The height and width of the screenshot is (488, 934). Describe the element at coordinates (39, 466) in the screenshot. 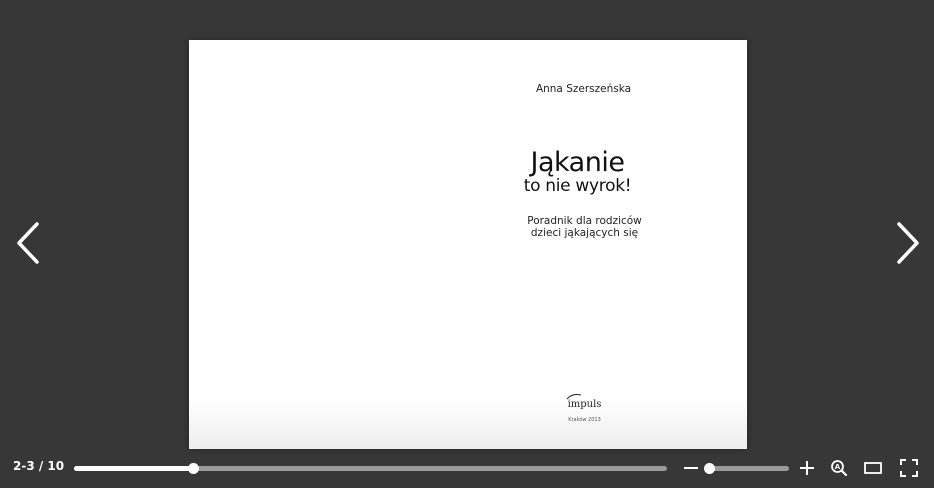

I see `page-counter: 2-3 / 10` at that location.